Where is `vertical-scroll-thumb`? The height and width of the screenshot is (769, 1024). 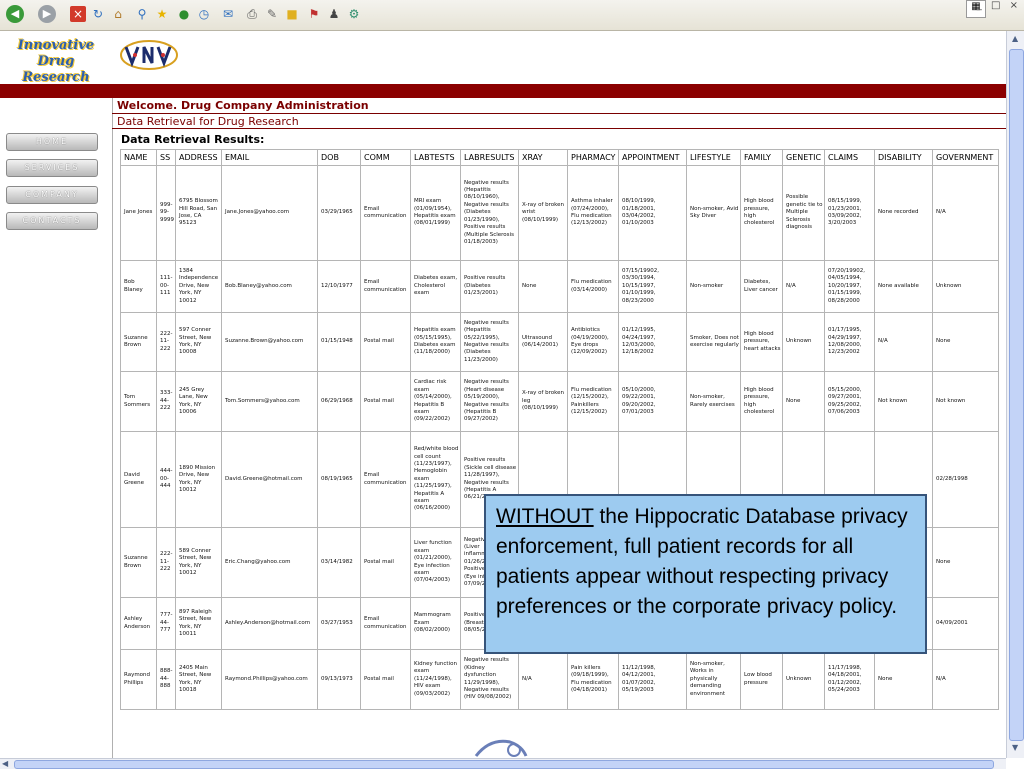 vertical-scroll-thumb is located at coordinates (1016, 395).